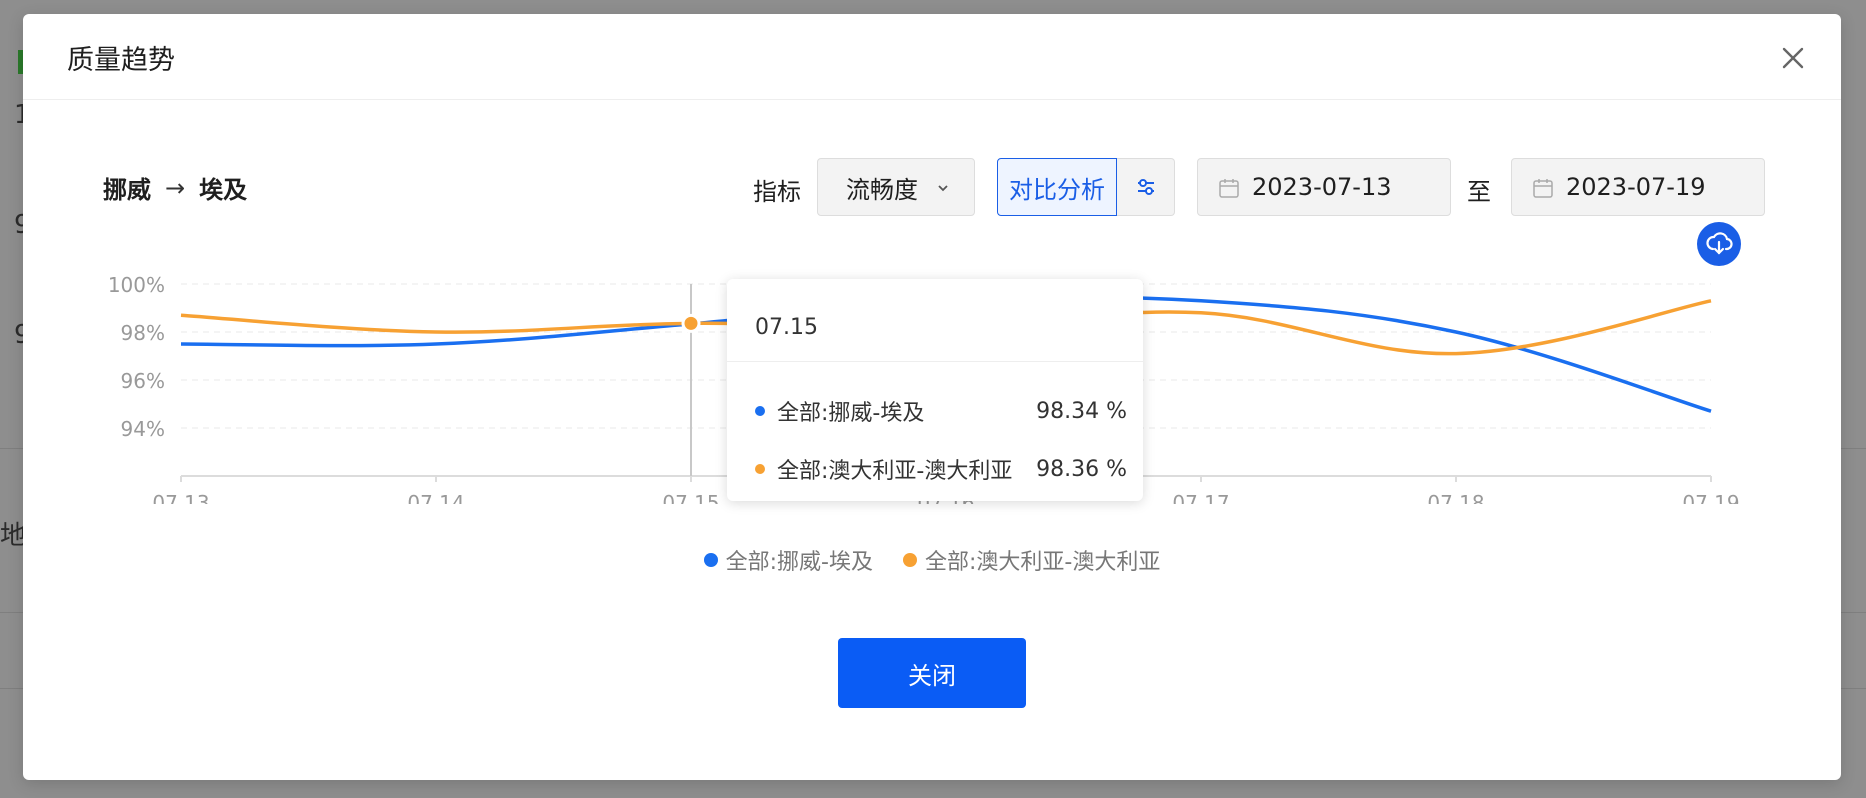 The width and height of the screenshot is (1866, 798). What do you see at coordinates (1057, 187) in the screenshot?
I see `compare-analysis-button: 对比分析` at bounding box center [1057, 187].